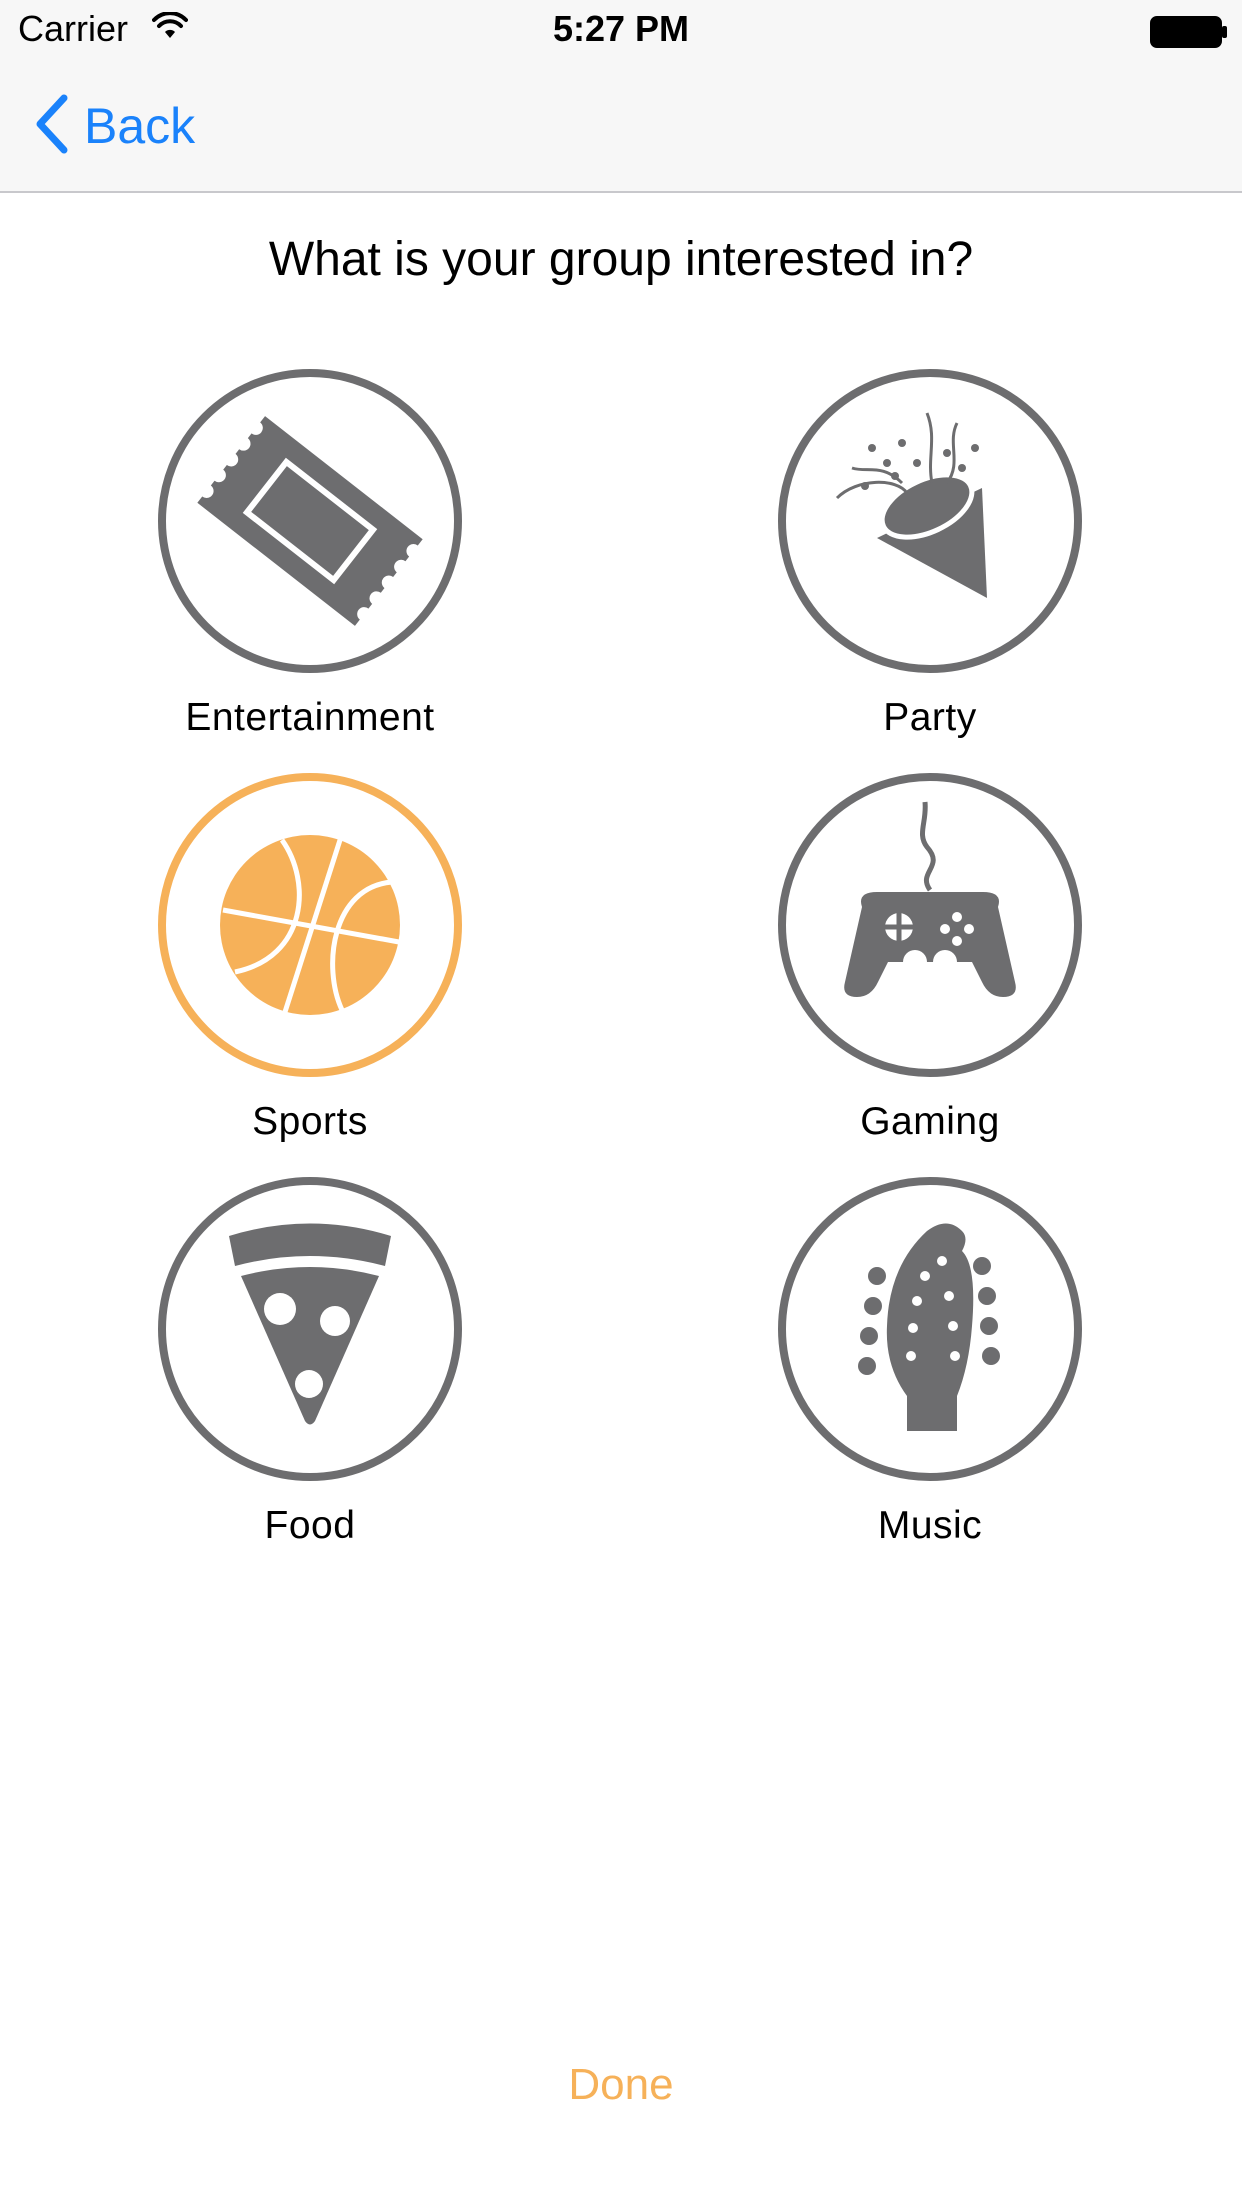 The width and height of the screenshot is (1242, 2208). Describe the element at coordinates (621, 2093) in the screenshot. I see `done-button: Done` at that location.